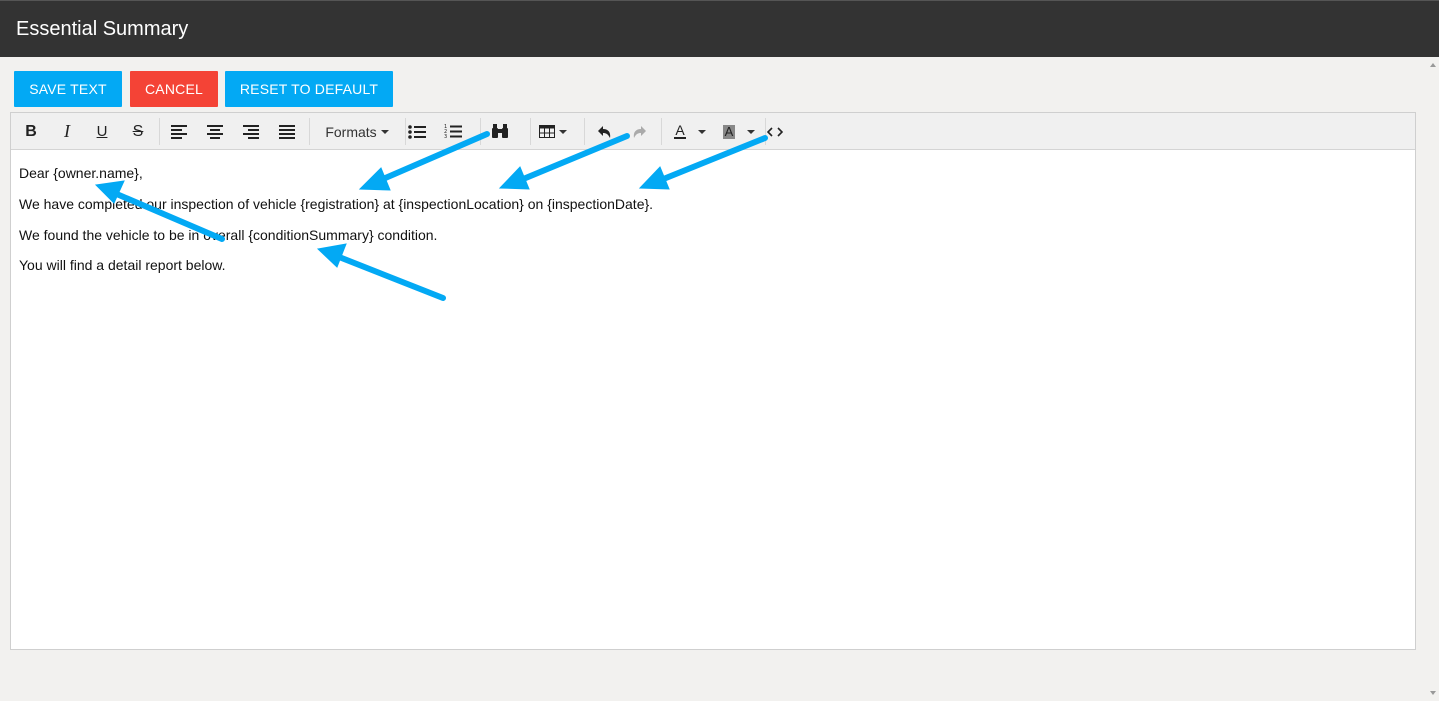 The height and width of the screenshot is (701, 1439). Describe the element at coordinates (719, 28) in the screenshot. I see `app-header: Essential Summary` at that location.